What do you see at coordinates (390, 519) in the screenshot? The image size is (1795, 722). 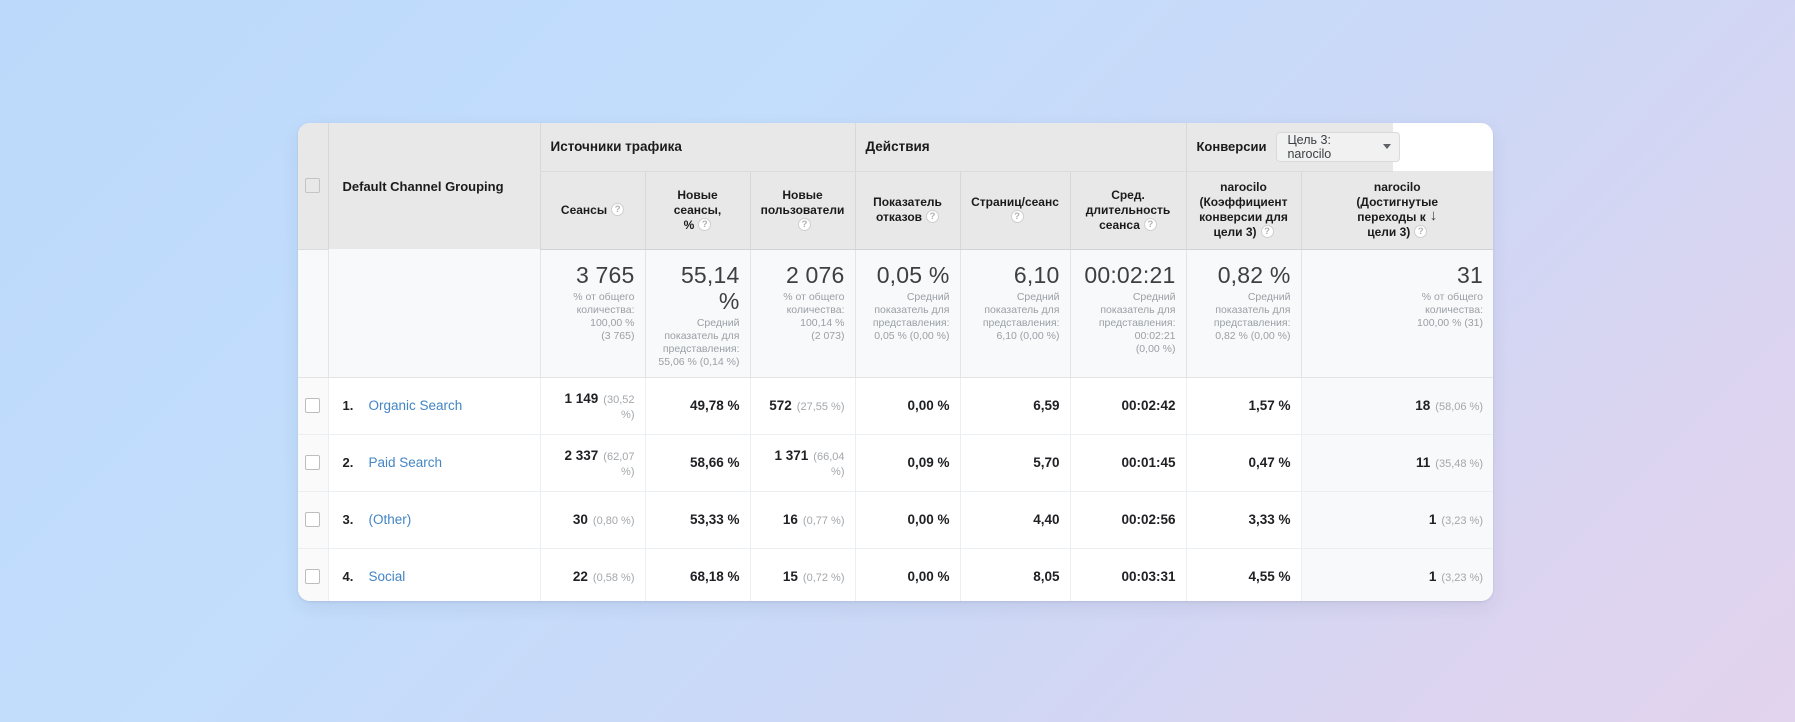 I see `channel-link: (Other)` at bounding box center [390, 519].